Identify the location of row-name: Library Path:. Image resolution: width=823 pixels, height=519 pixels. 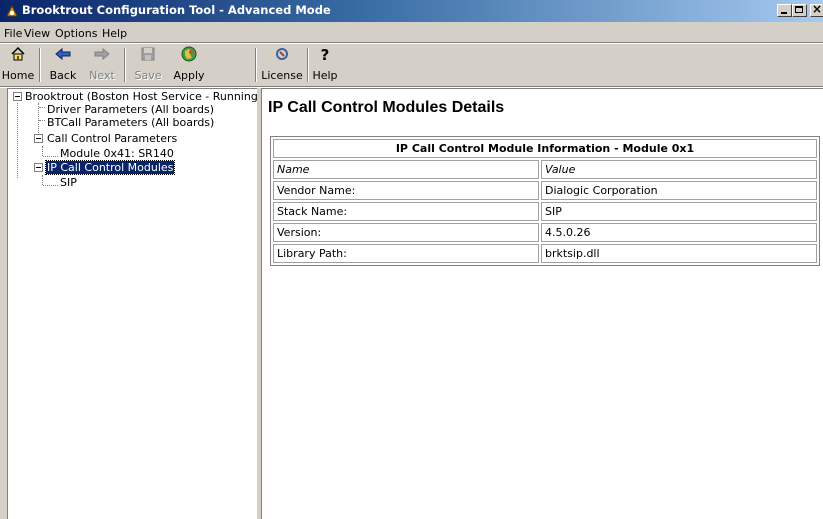
(406, 253).